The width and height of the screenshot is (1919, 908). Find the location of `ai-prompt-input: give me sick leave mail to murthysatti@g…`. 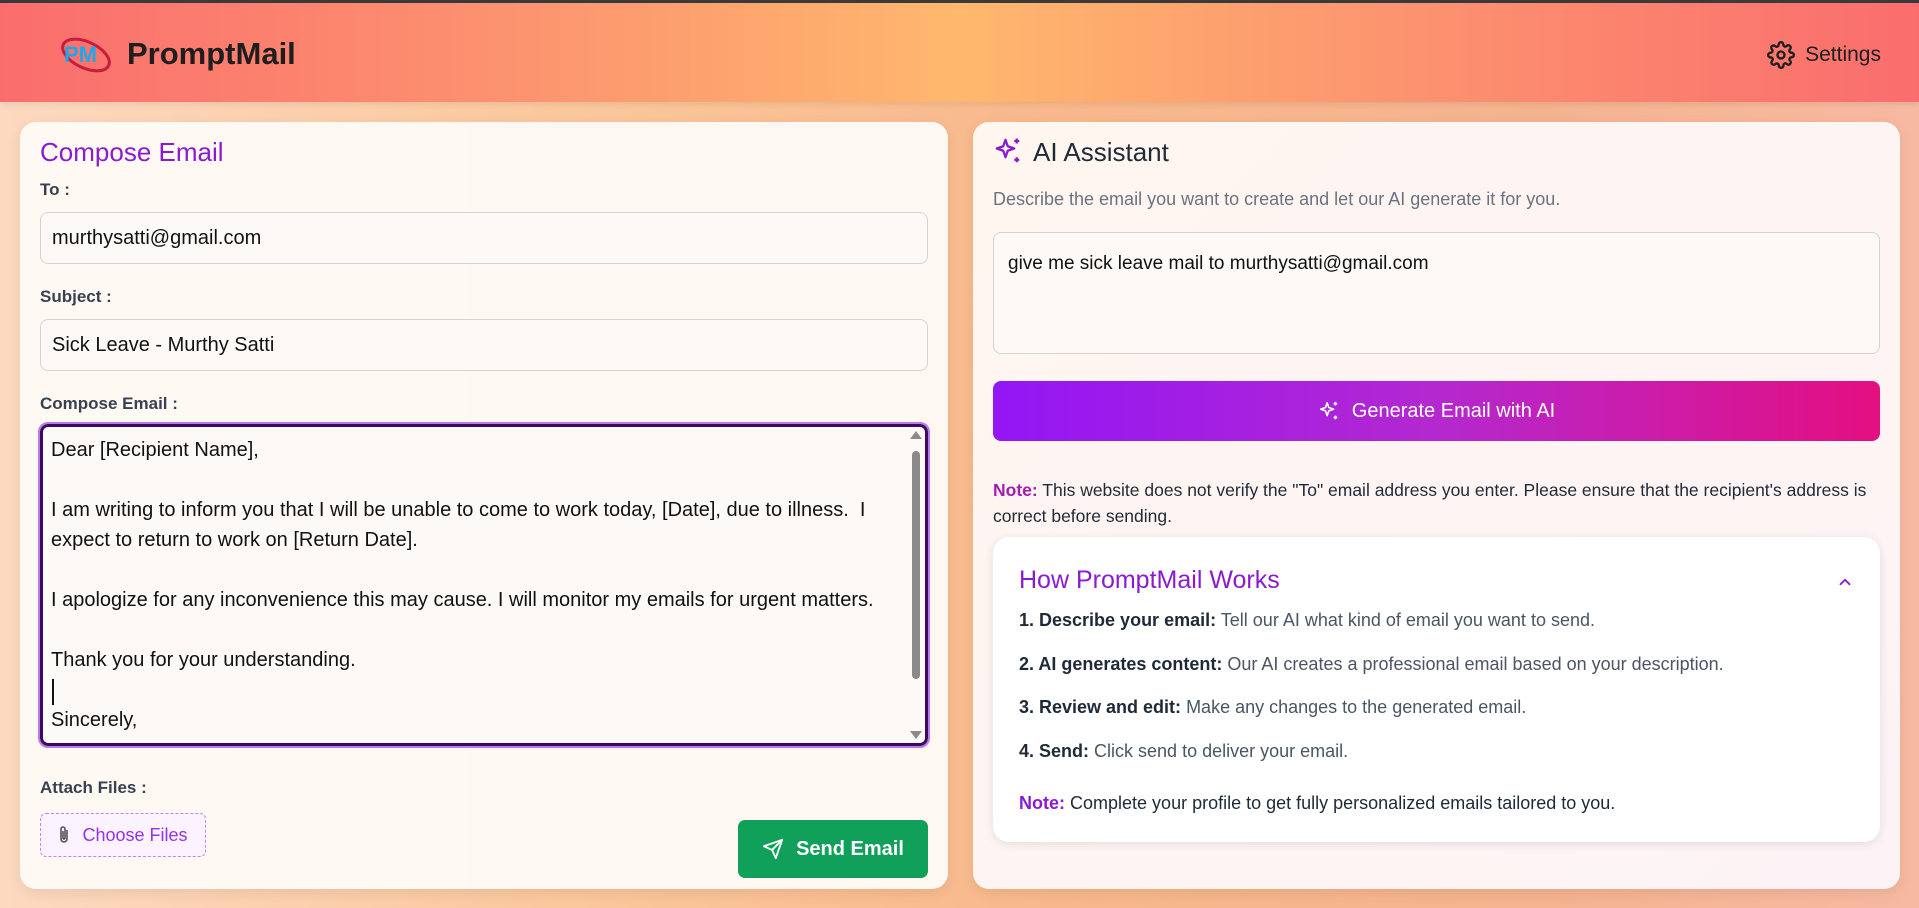

ai-prompt-input: give me sick leave mail to murthysatti@g… is located at coordinates (1436, 293).